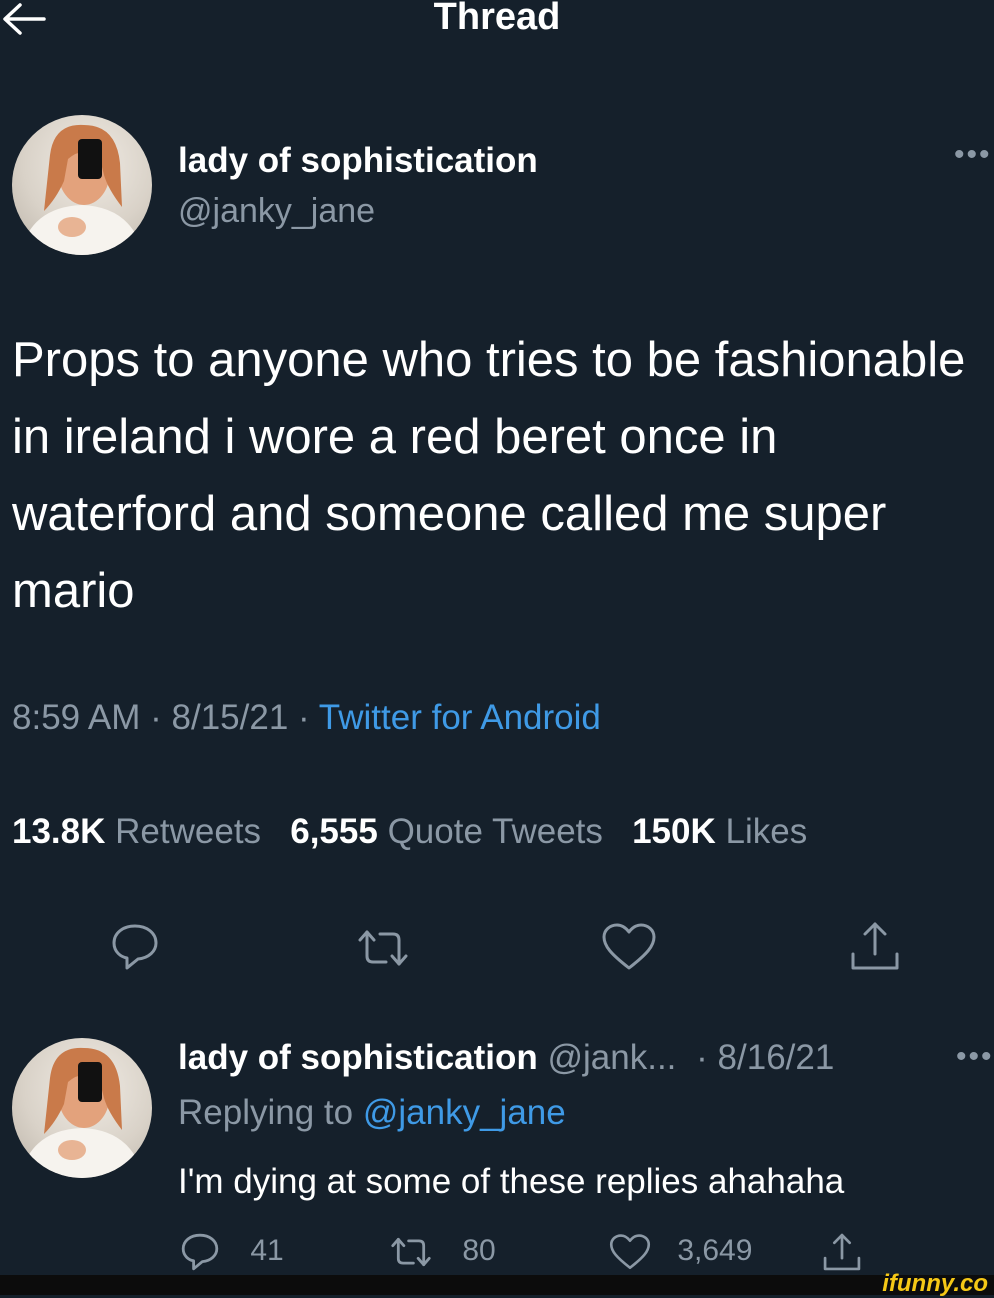  I want to click on quotes-stat: 6,555 Quote Tweets, so click(446, 831).